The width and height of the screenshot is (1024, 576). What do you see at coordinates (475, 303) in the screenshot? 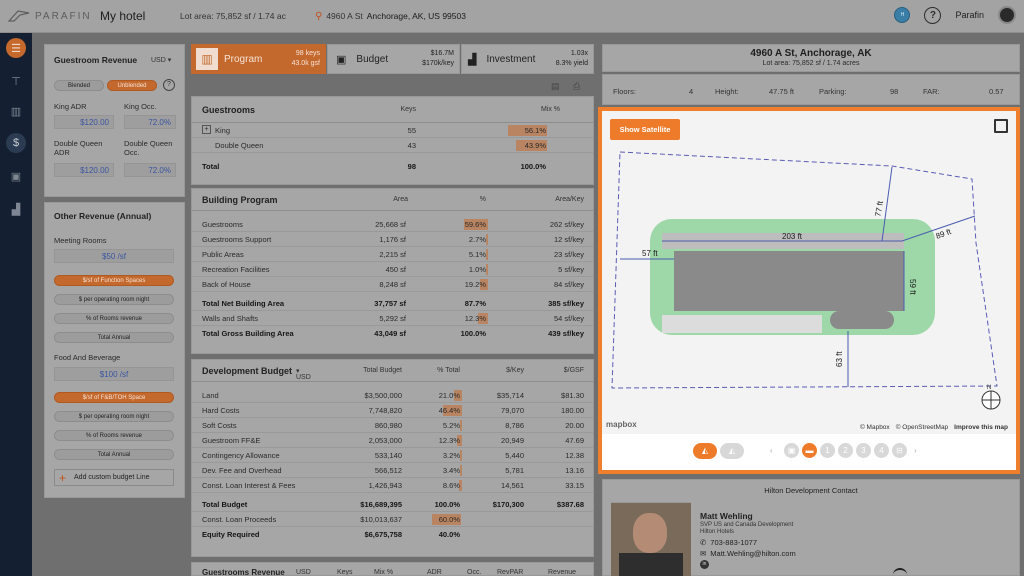
I see `net-pct: 87.7%` at bounding box center [475, 303].